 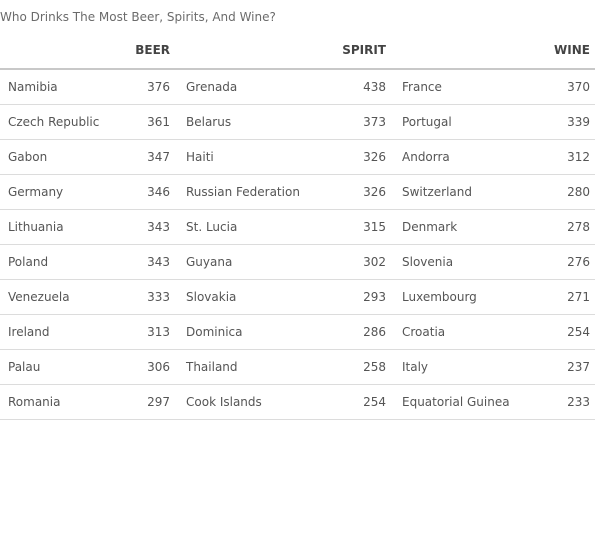 What do you see at coordinates (297, 262) in the screenshot?
I see `table-row: Poland 343 Guyana 302 Slovenia 276` at bounding box center [297, 262].